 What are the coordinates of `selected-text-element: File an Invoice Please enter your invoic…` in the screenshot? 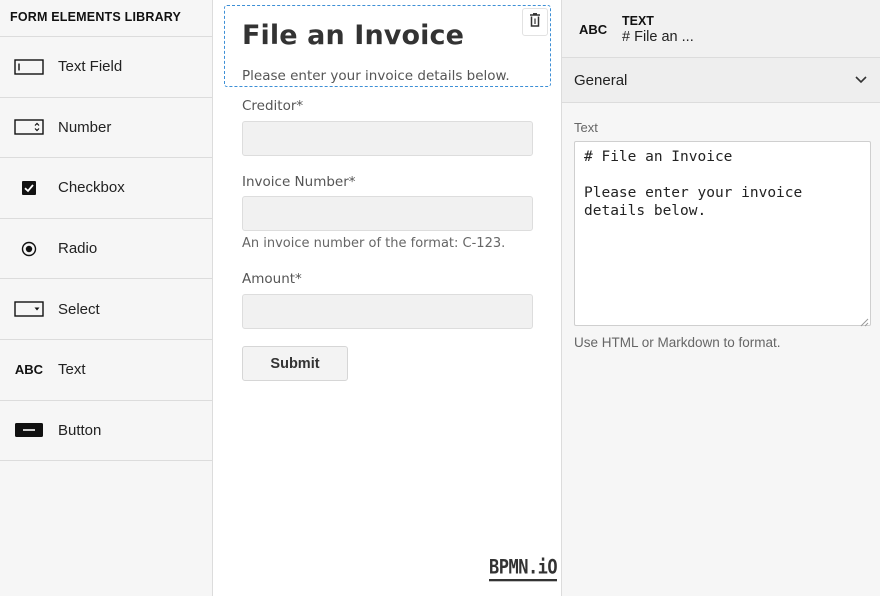 It's located at (387, 46).